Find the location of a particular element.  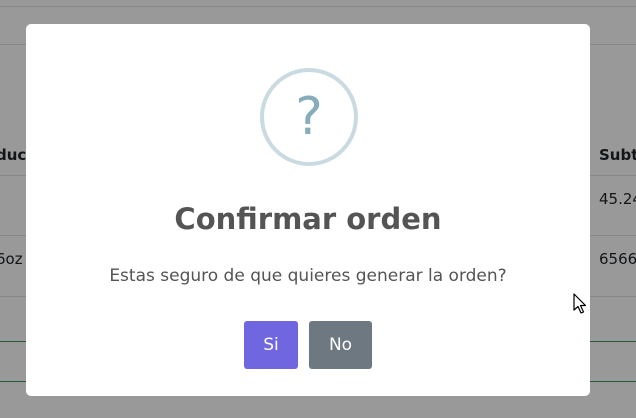

cancel-button: No is located at coordinates (340, 345).